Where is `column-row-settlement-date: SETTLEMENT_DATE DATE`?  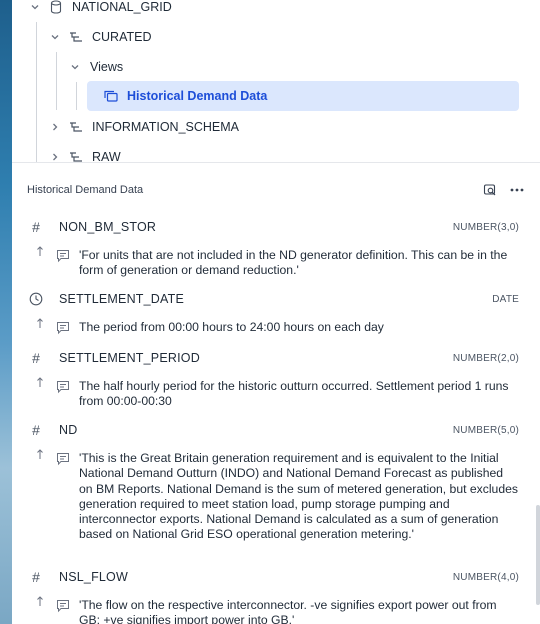
column-row-settlement-date: SETTLEMENT_DATE DATE is located at coordinates (276, 299).